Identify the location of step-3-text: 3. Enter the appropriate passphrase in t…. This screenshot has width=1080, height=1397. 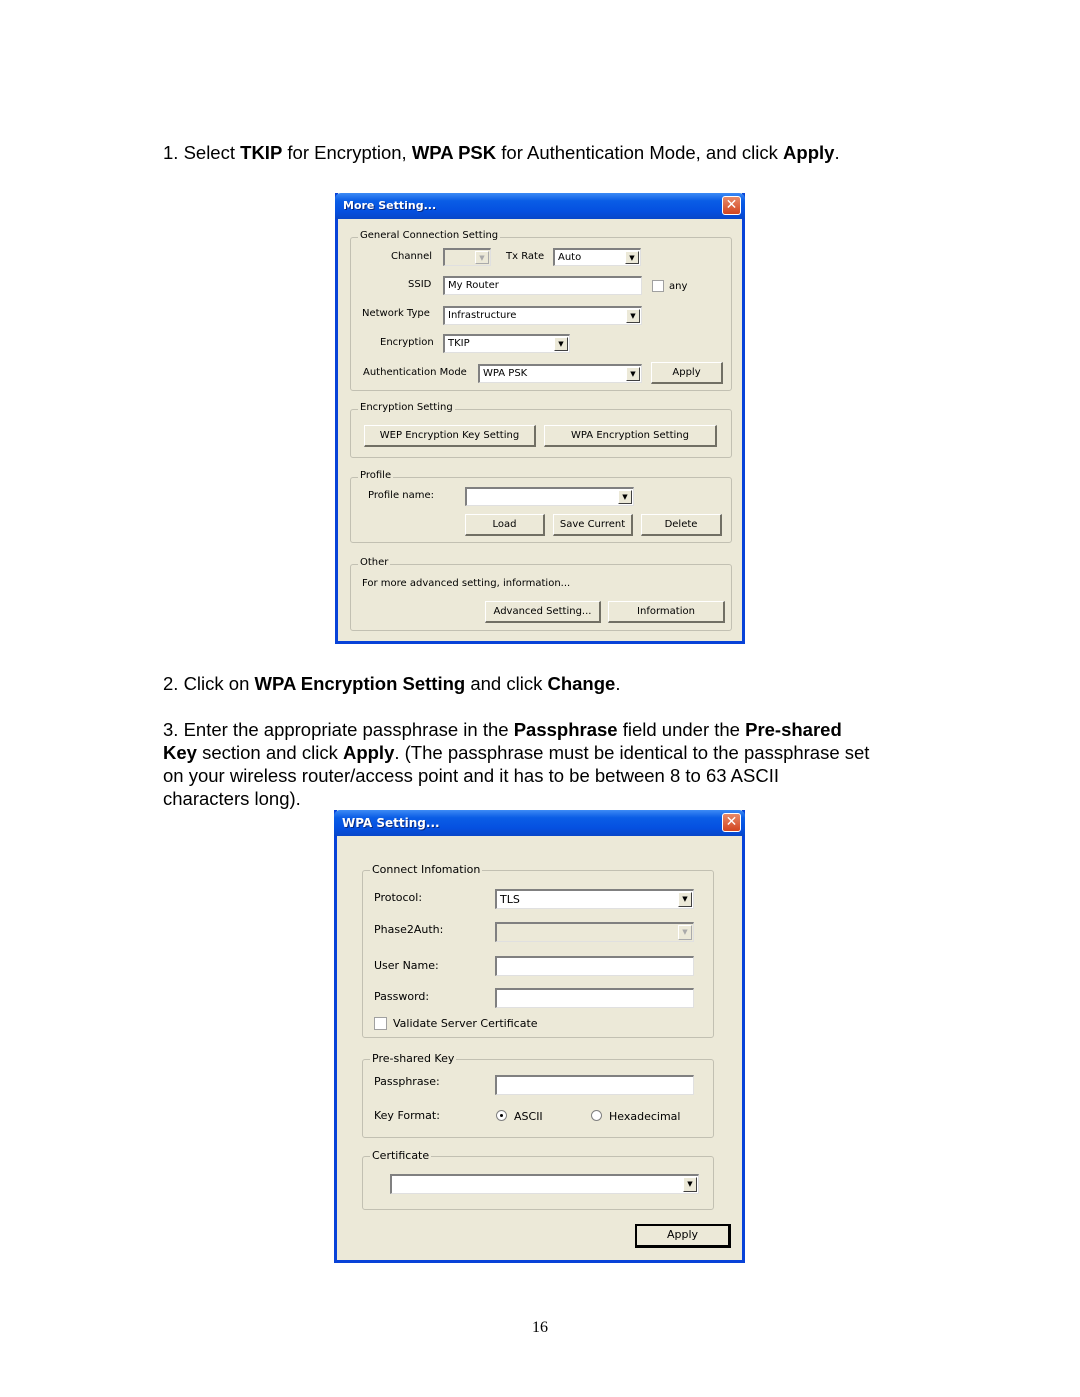
(548, 764).